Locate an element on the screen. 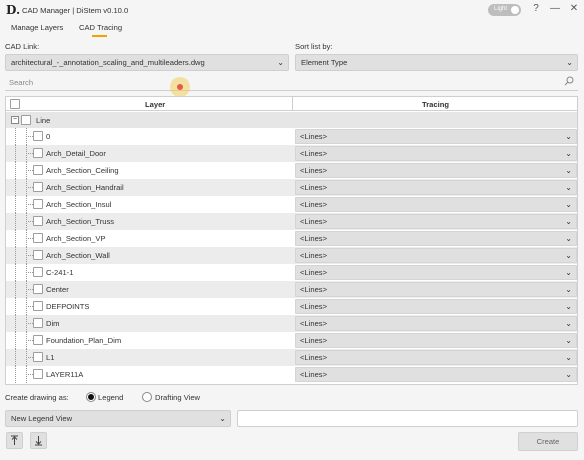 The image size is (584, 460). move-down-button is located at coordinates (38, 440).